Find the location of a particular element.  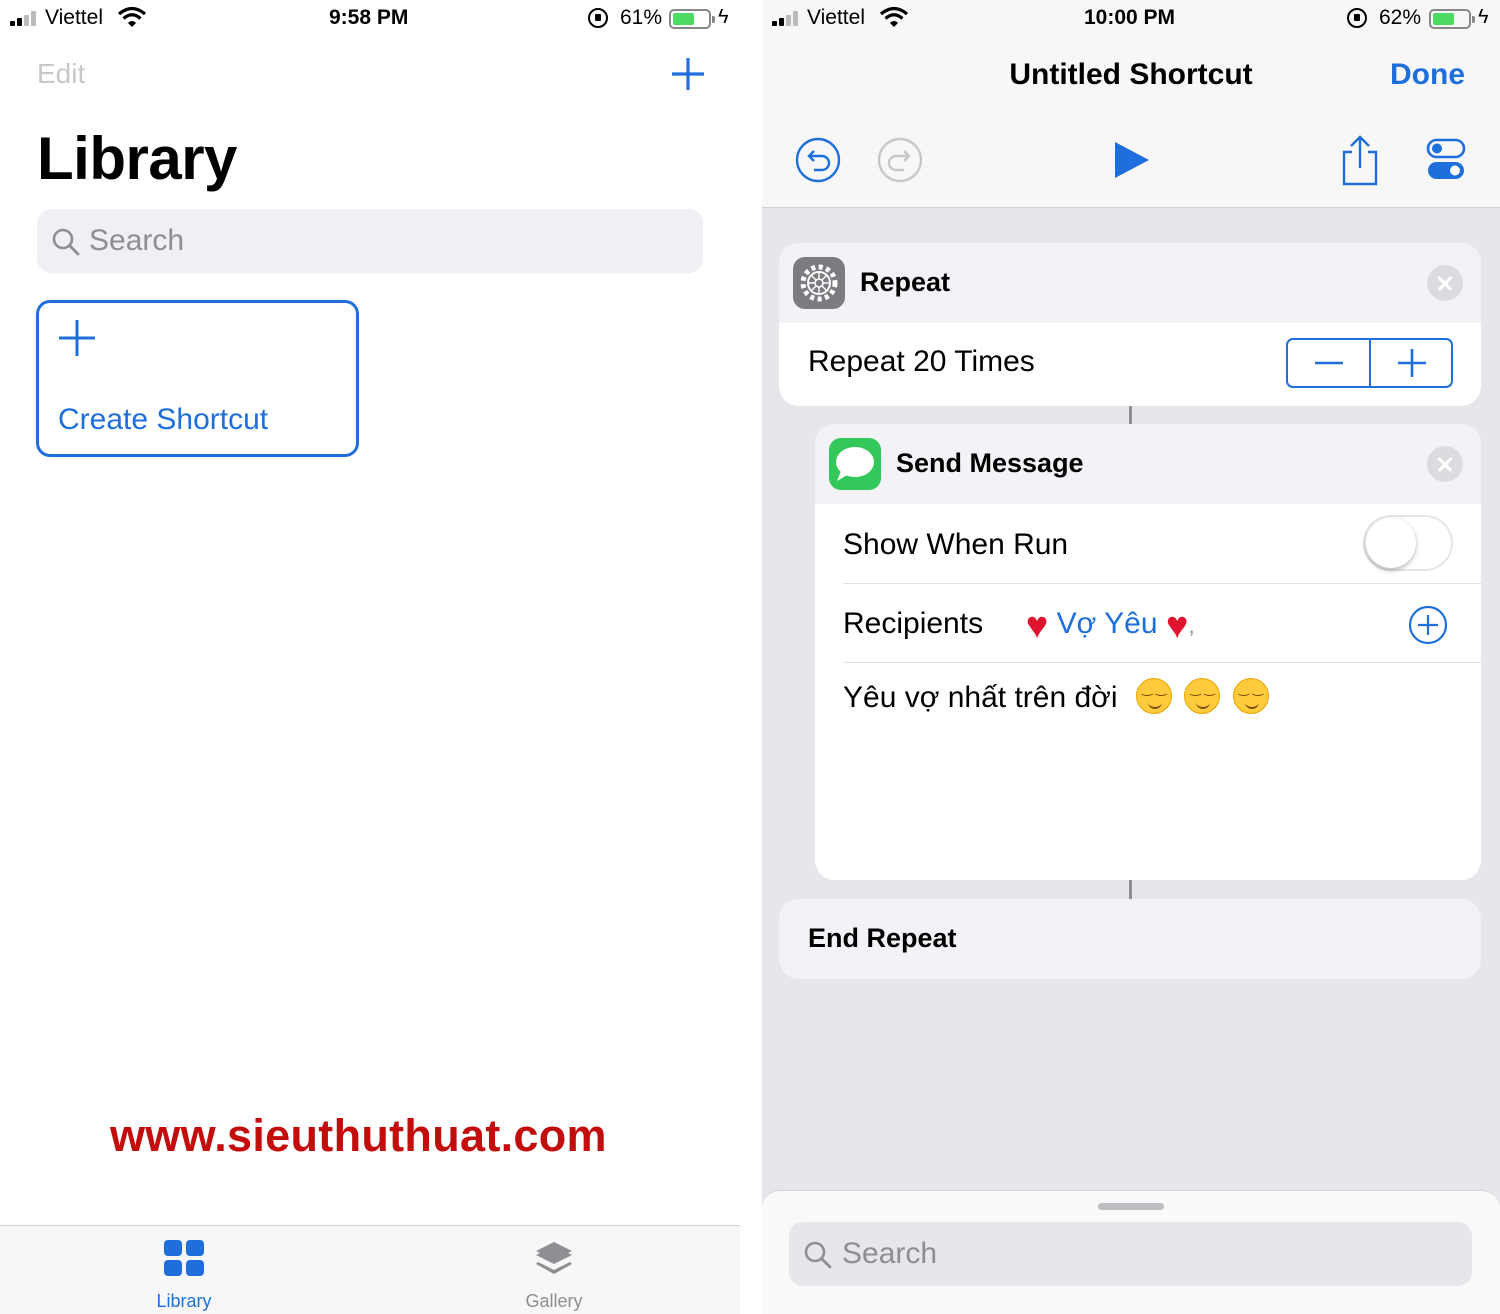

send-message-title: Send Message is located at coordinates (990, 463).